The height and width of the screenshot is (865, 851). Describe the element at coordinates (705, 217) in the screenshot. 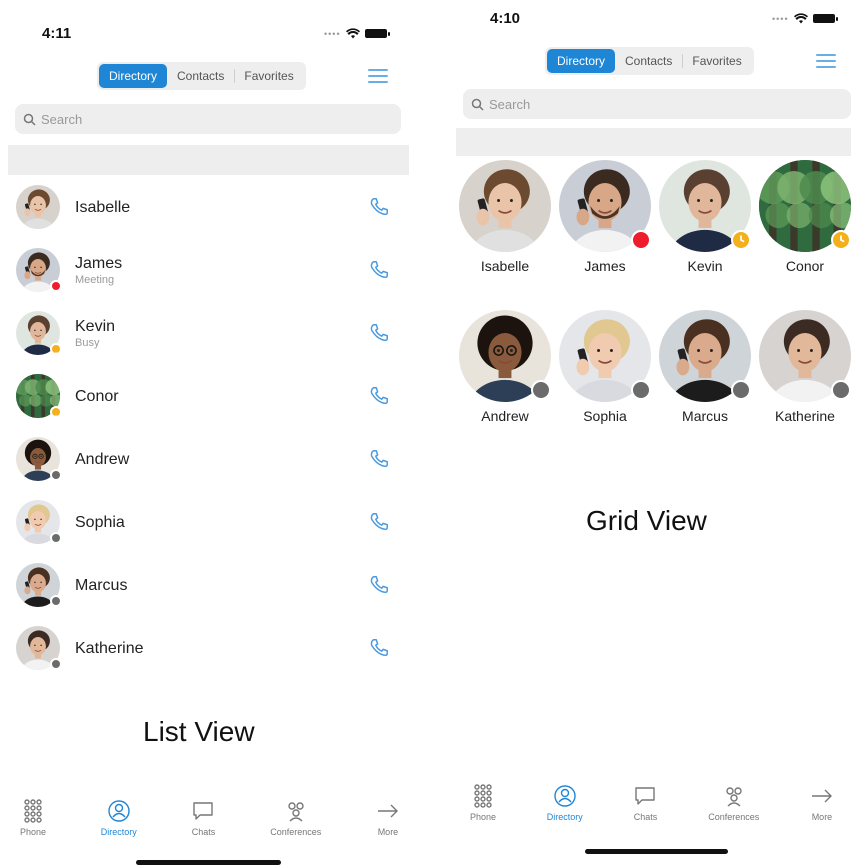

I see `contact-tile: Kevin` at that location.